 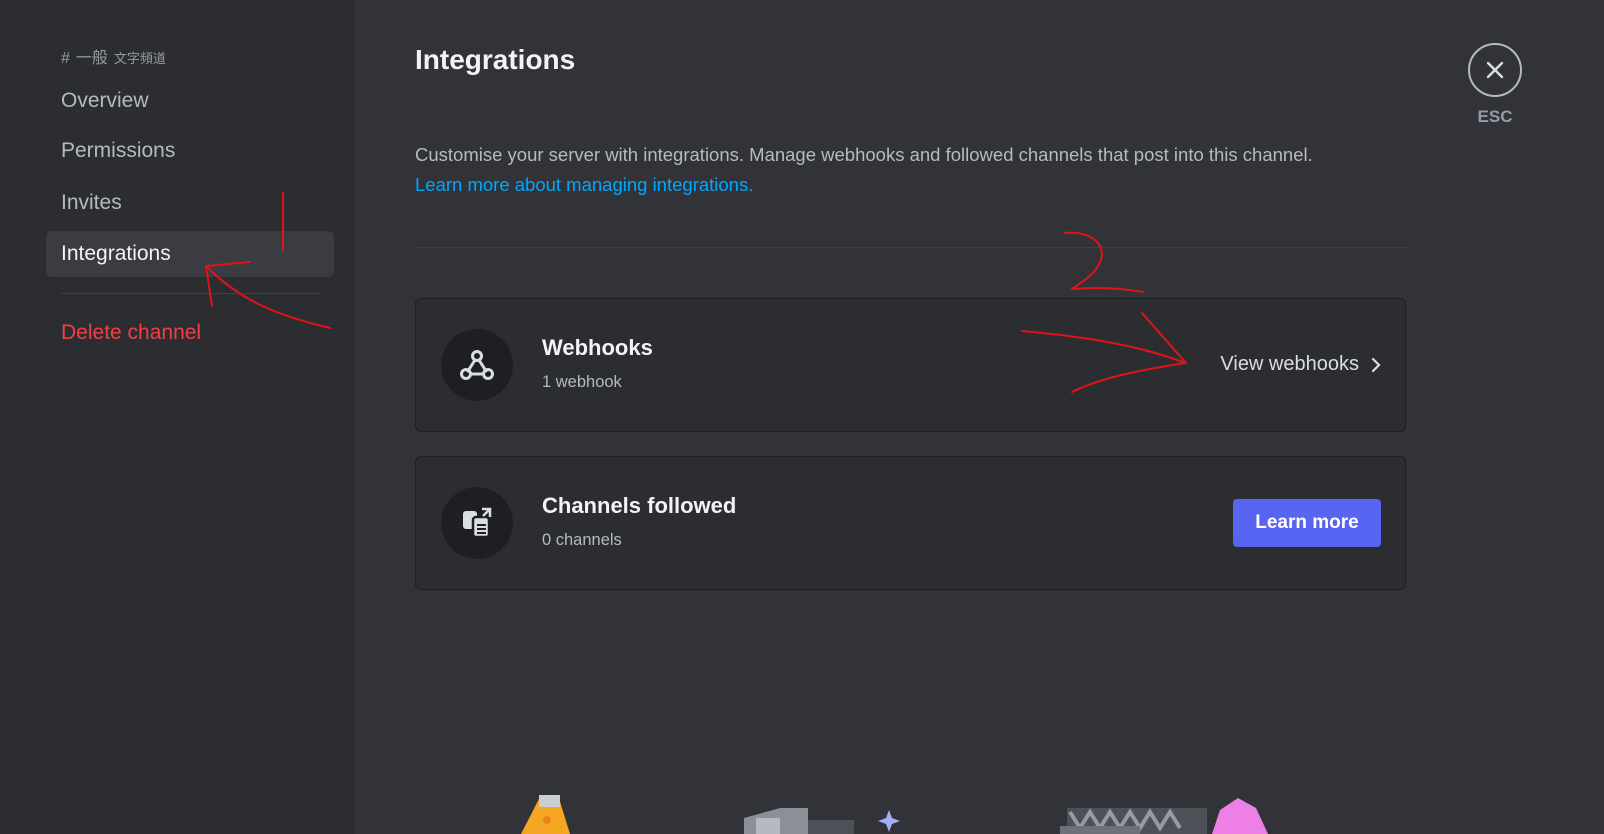 What do you see at coordinates (495, 59) in the screenshot?
I see `page-title: Integrations` at bounding box center [495, 59].